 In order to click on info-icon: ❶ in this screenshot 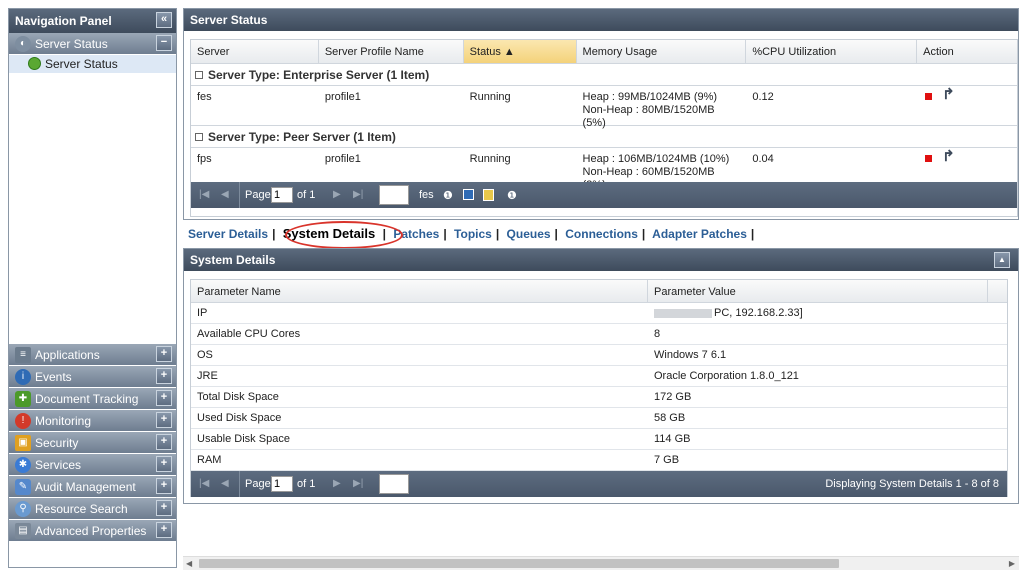, I will do `click(448, 196)`.